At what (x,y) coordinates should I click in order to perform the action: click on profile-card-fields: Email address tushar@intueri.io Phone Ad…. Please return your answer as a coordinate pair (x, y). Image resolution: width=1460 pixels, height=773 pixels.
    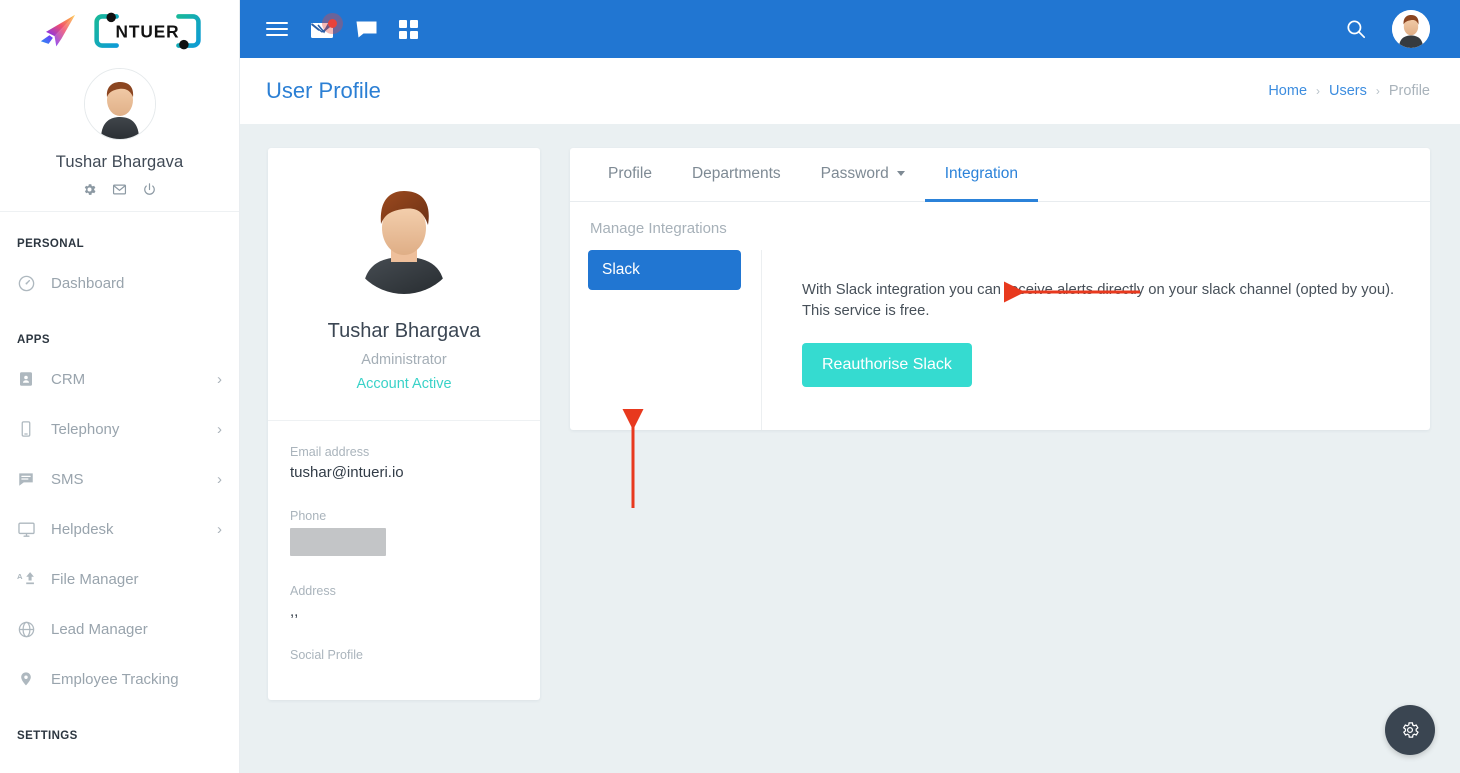
    Looking at the image, I should click on (404, 560).